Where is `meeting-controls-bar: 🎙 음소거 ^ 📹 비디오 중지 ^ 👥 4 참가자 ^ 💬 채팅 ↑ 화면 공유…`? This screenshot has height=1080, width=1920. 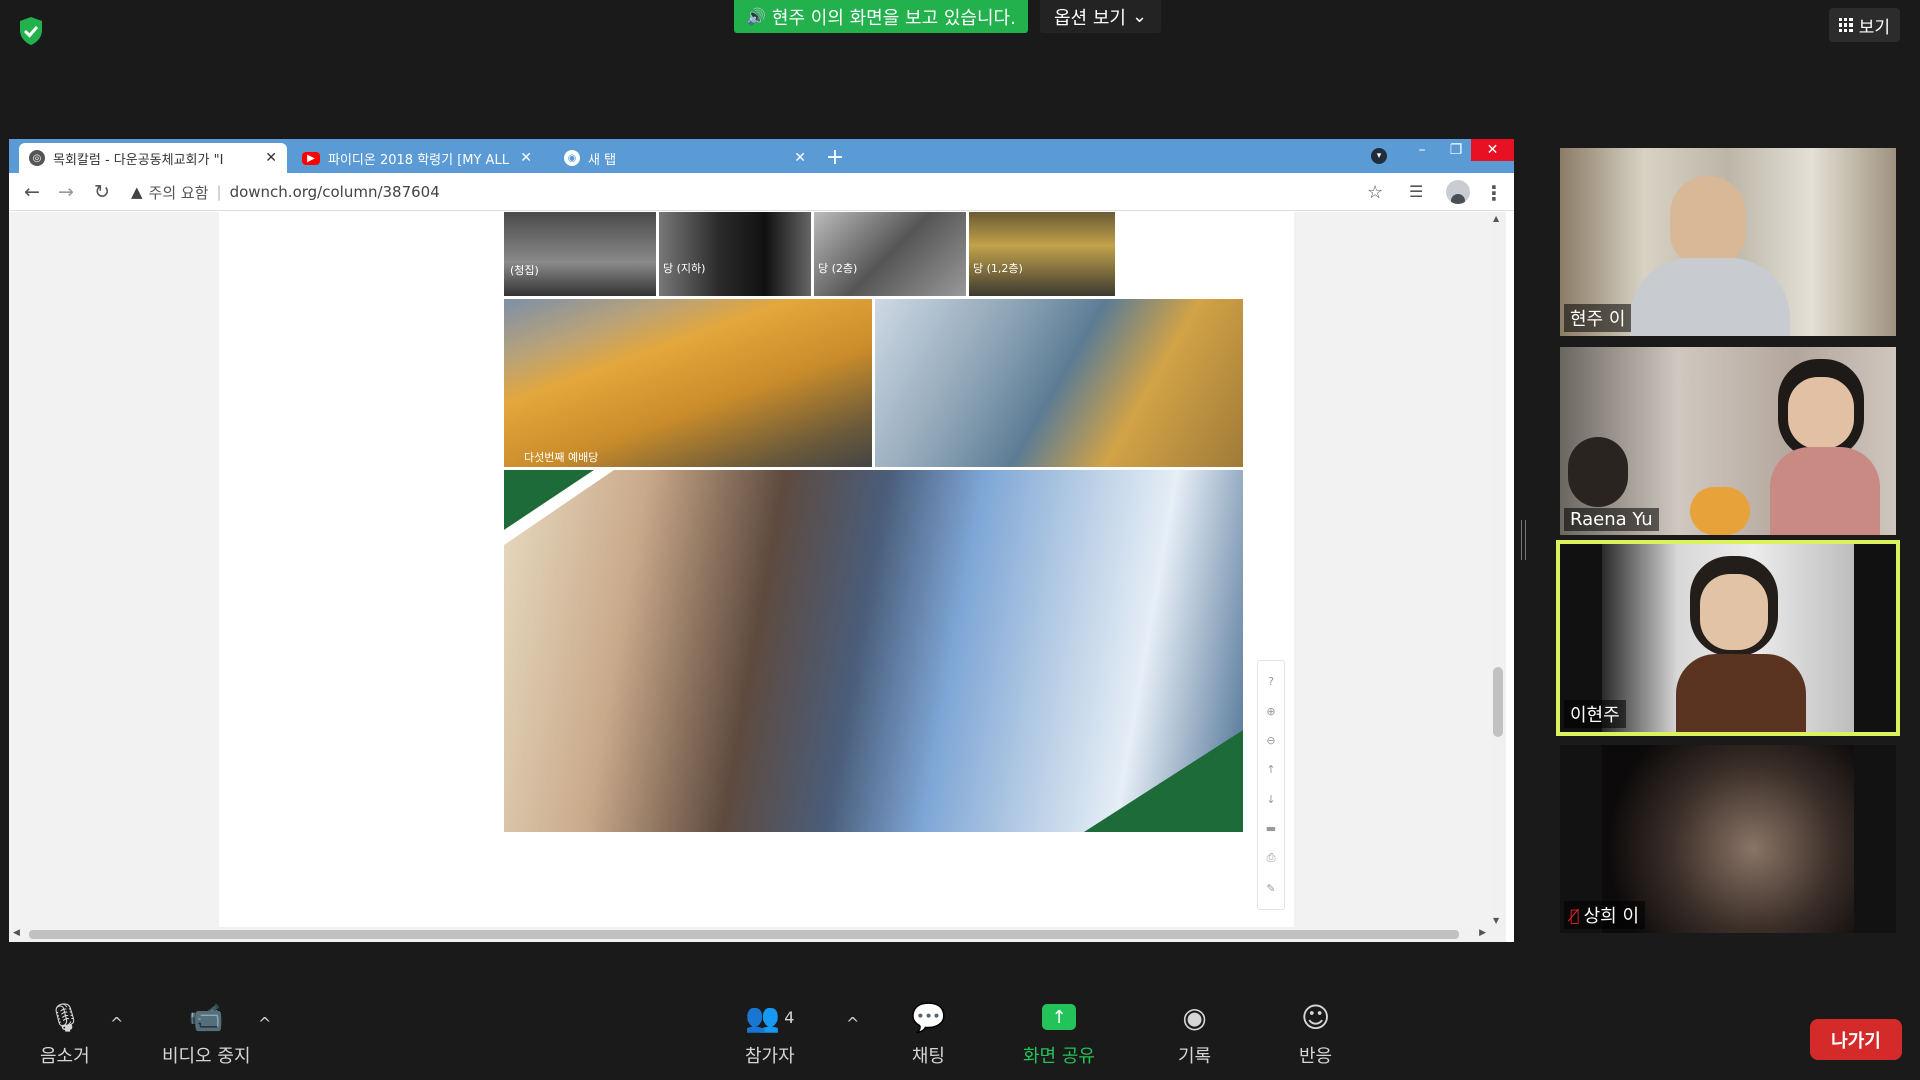
meeting-controls-bar: 🎙 음소거 ^ 📹 비디오 중지 ^ 👥 4 참가자 ^ 💬 채팅 ↑ 화면 공유… is located at coordinates (960, 1035).